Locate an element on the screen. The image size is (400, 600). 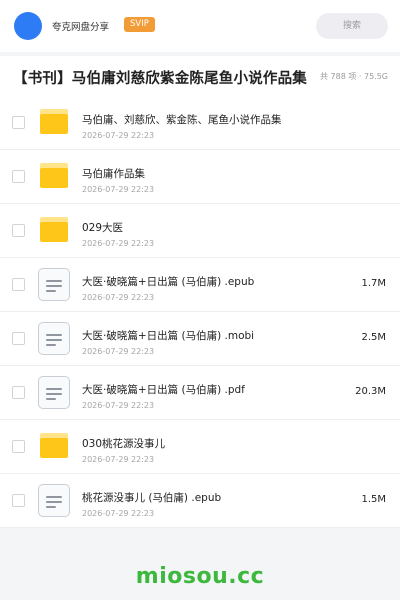
title-bar: 【书刊】马伯庸刘慈欣紫金陈尾鱼小说作品集 共 788 项 · 75.5G is located at coordinates (200, 77).